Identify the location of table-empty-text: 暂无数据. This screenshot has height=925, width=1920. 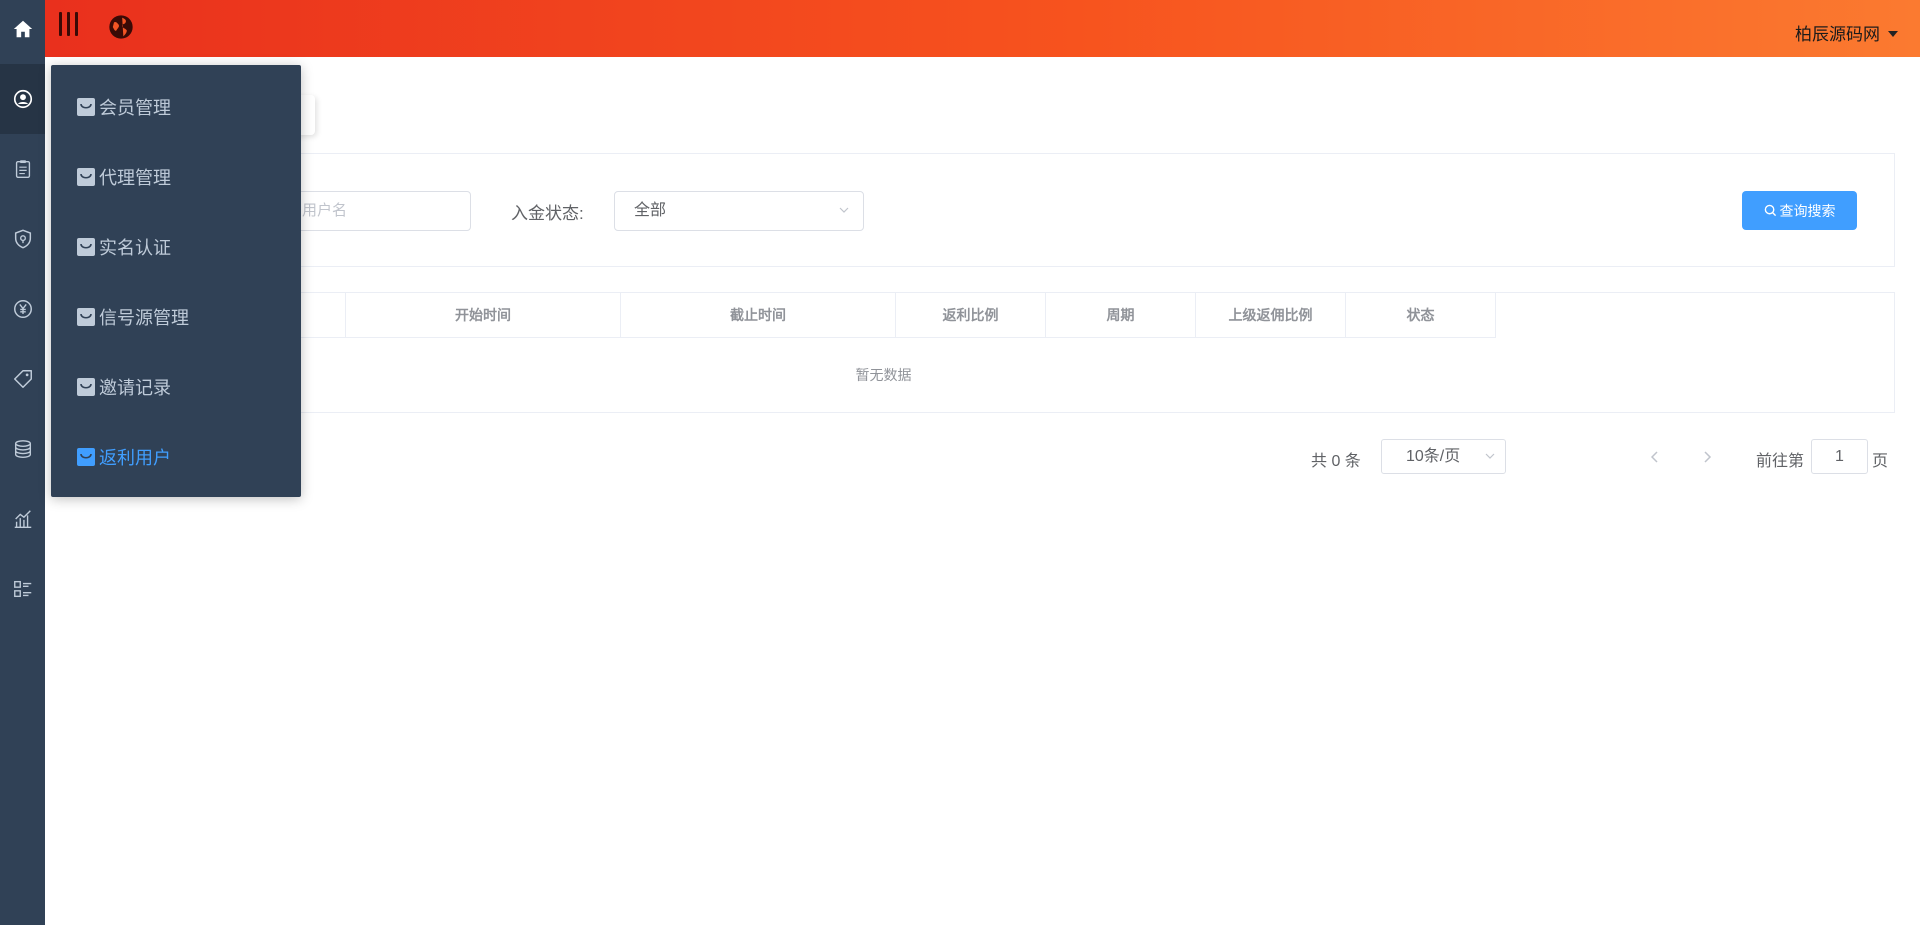
(883, 375).